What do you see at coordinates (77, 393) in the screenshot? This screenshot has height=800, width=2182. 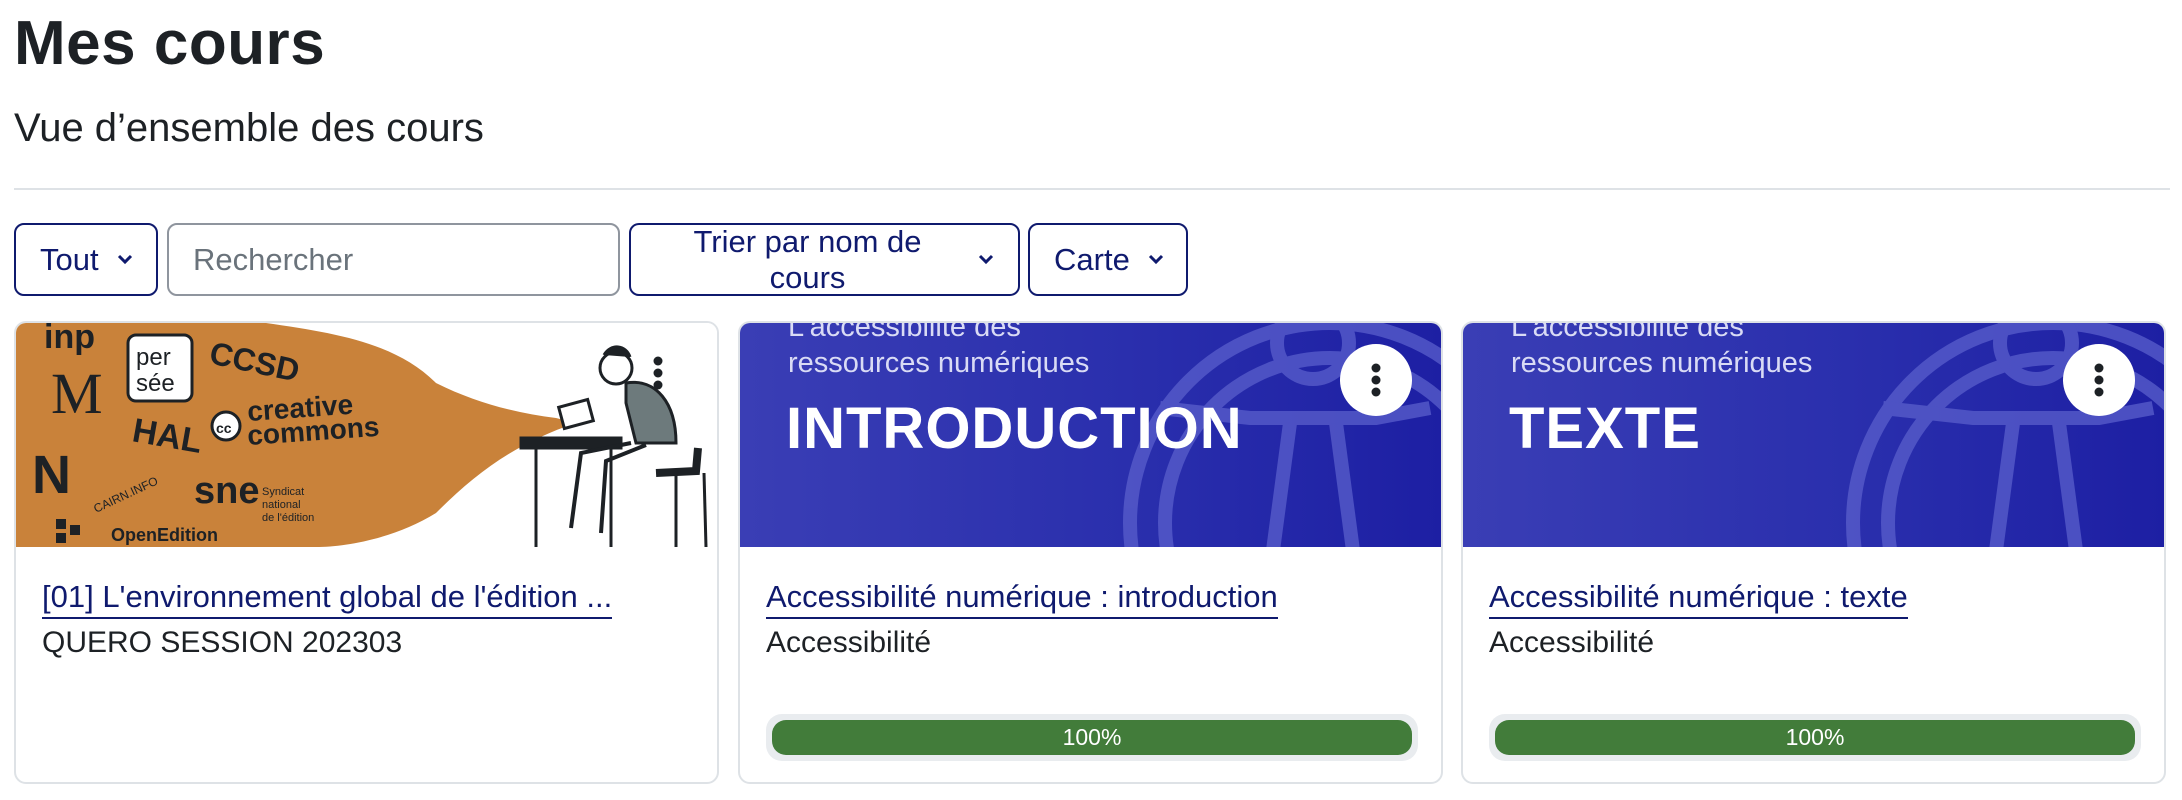 I see `svg-text: M` at bounding box center [77, 393].